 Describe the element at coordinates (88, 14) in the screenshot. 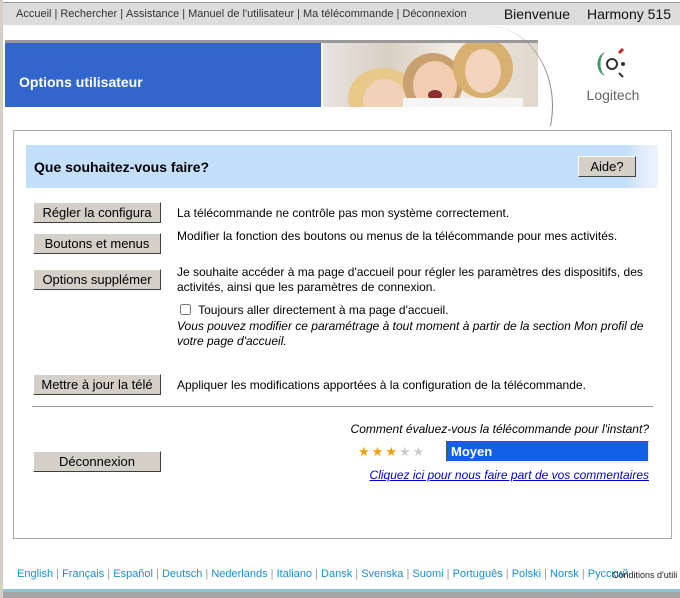

I see `nav-link: Rechercher` at that location.